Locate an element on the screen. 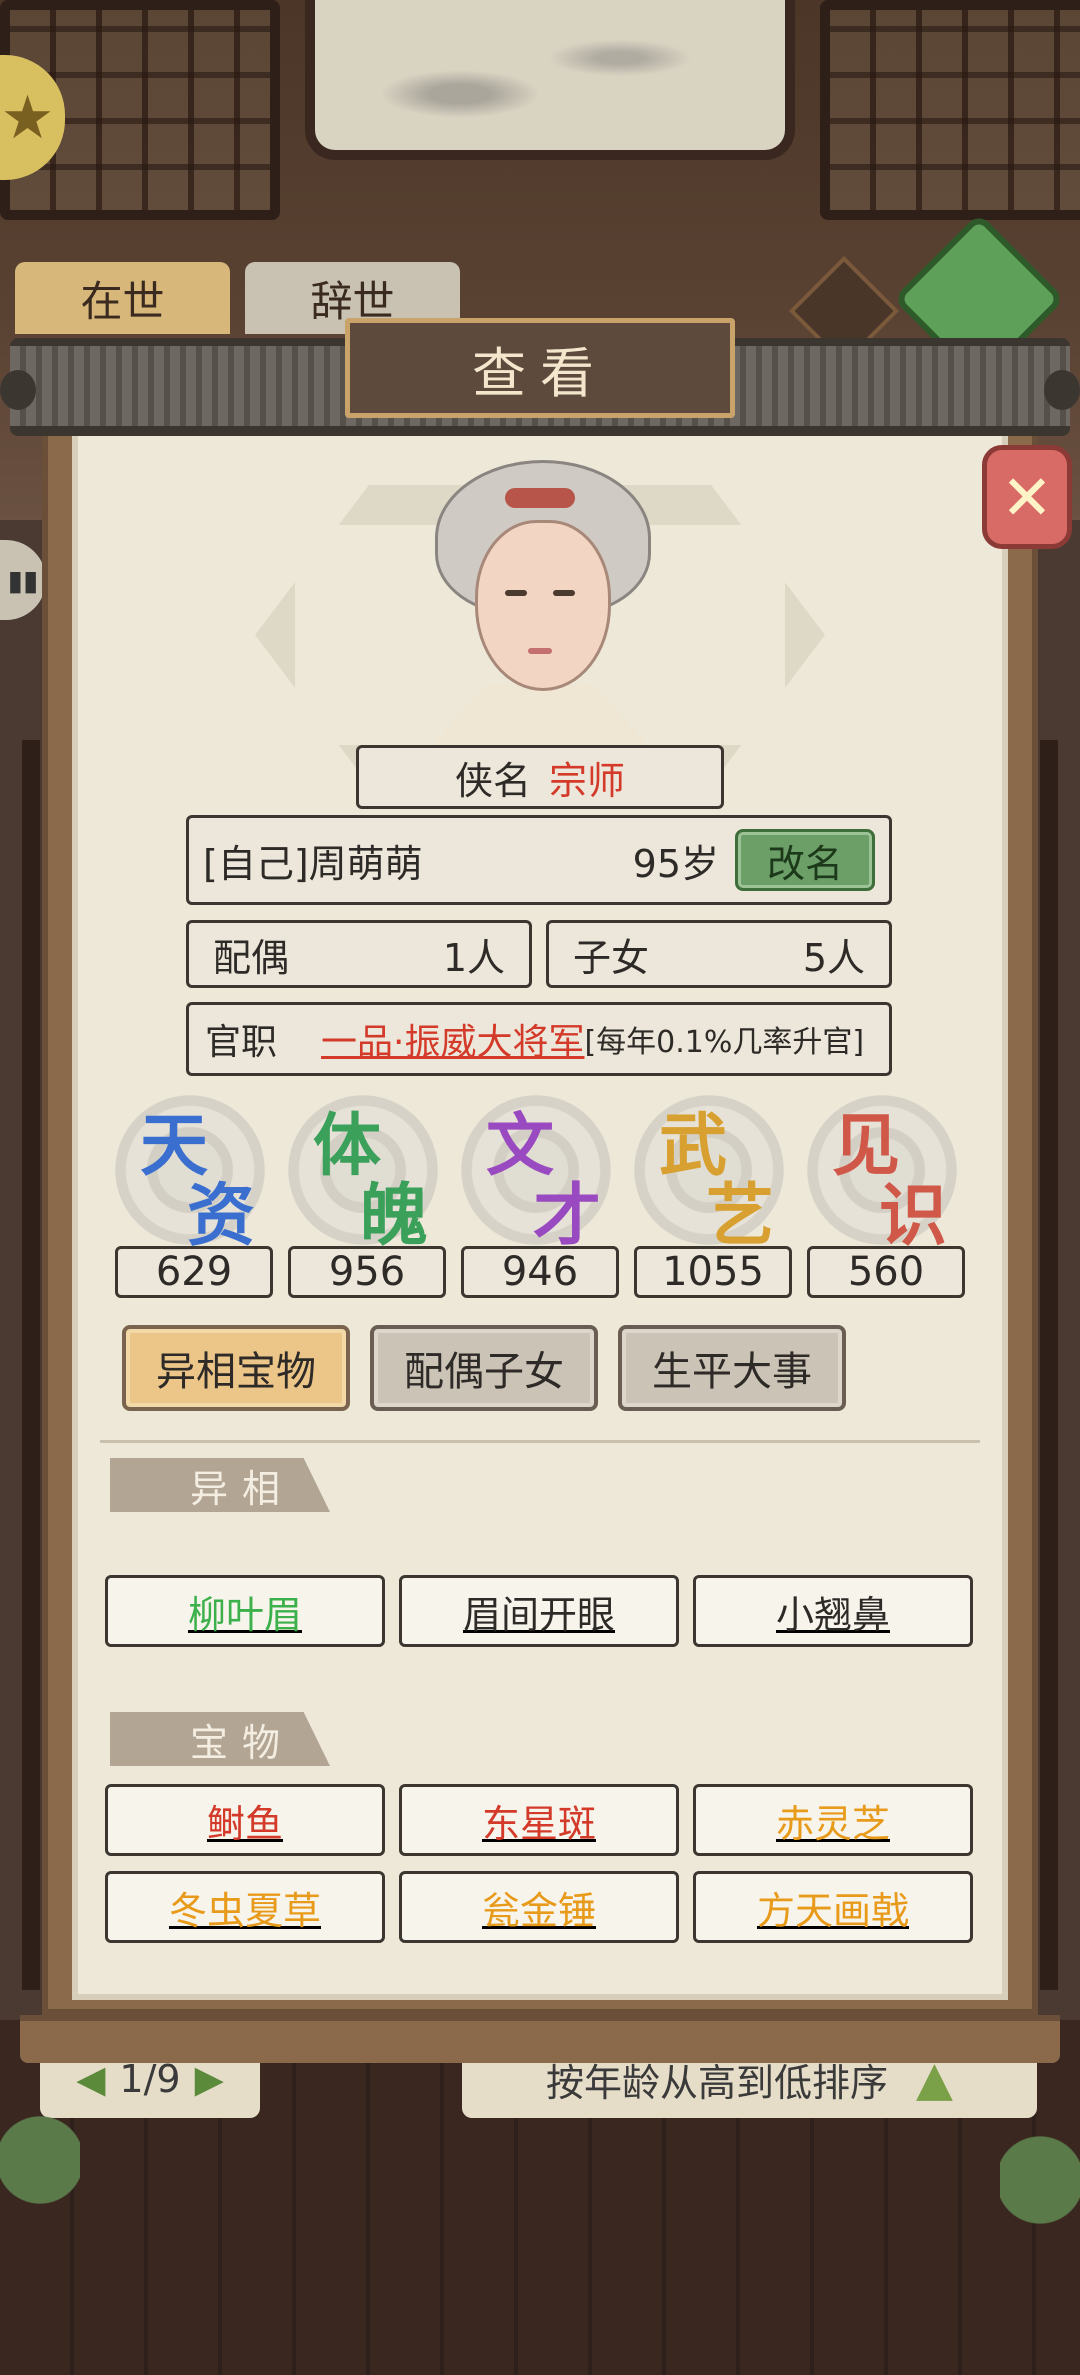 This screenshot has width=1080, height=2375. treasure-item-label: 东星斑 is located at coordinates (538, 1823).